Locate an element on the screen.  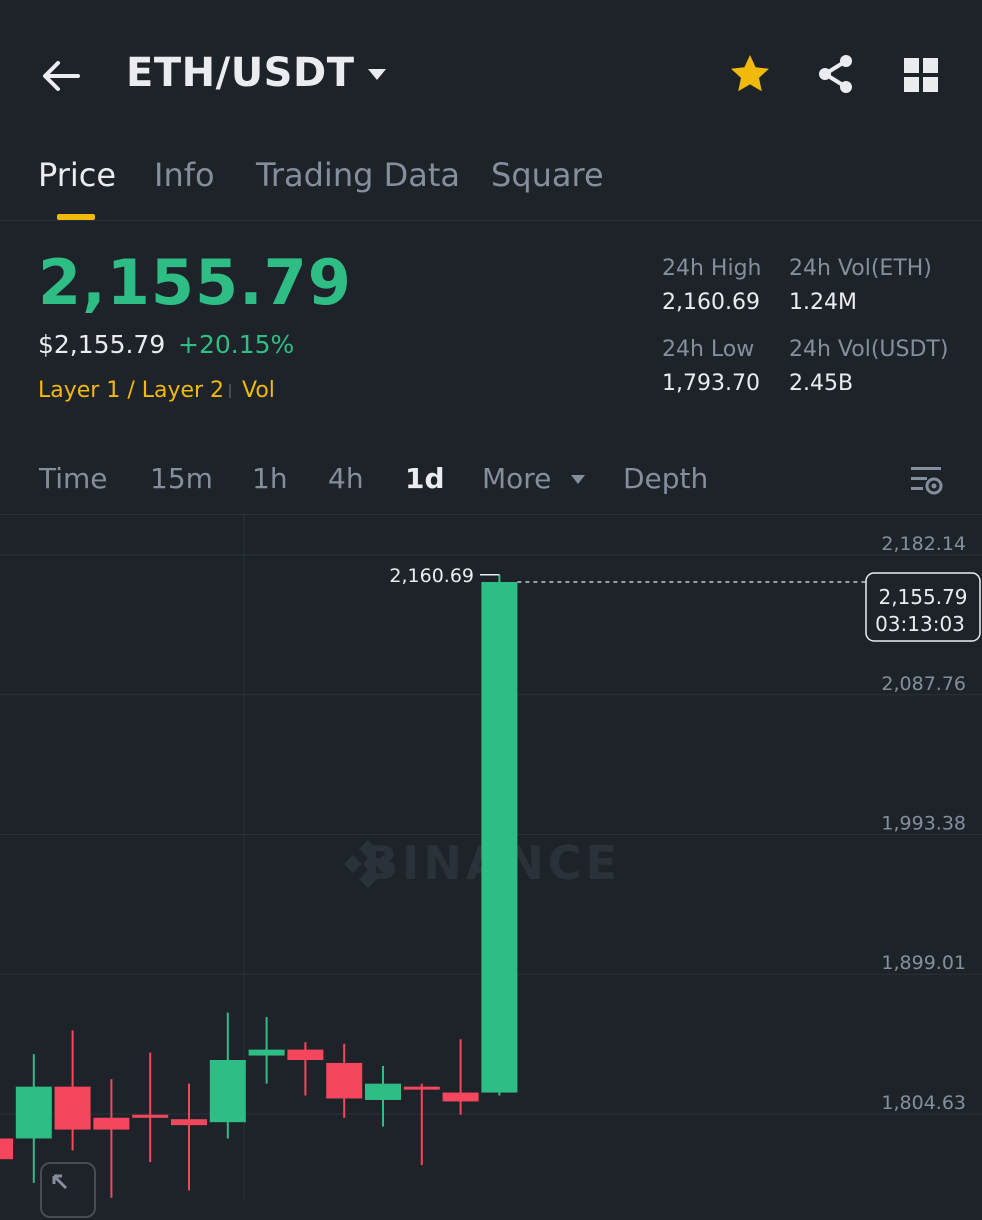
vol-eth-value: 1.24M is located at coordinates (823, 302).